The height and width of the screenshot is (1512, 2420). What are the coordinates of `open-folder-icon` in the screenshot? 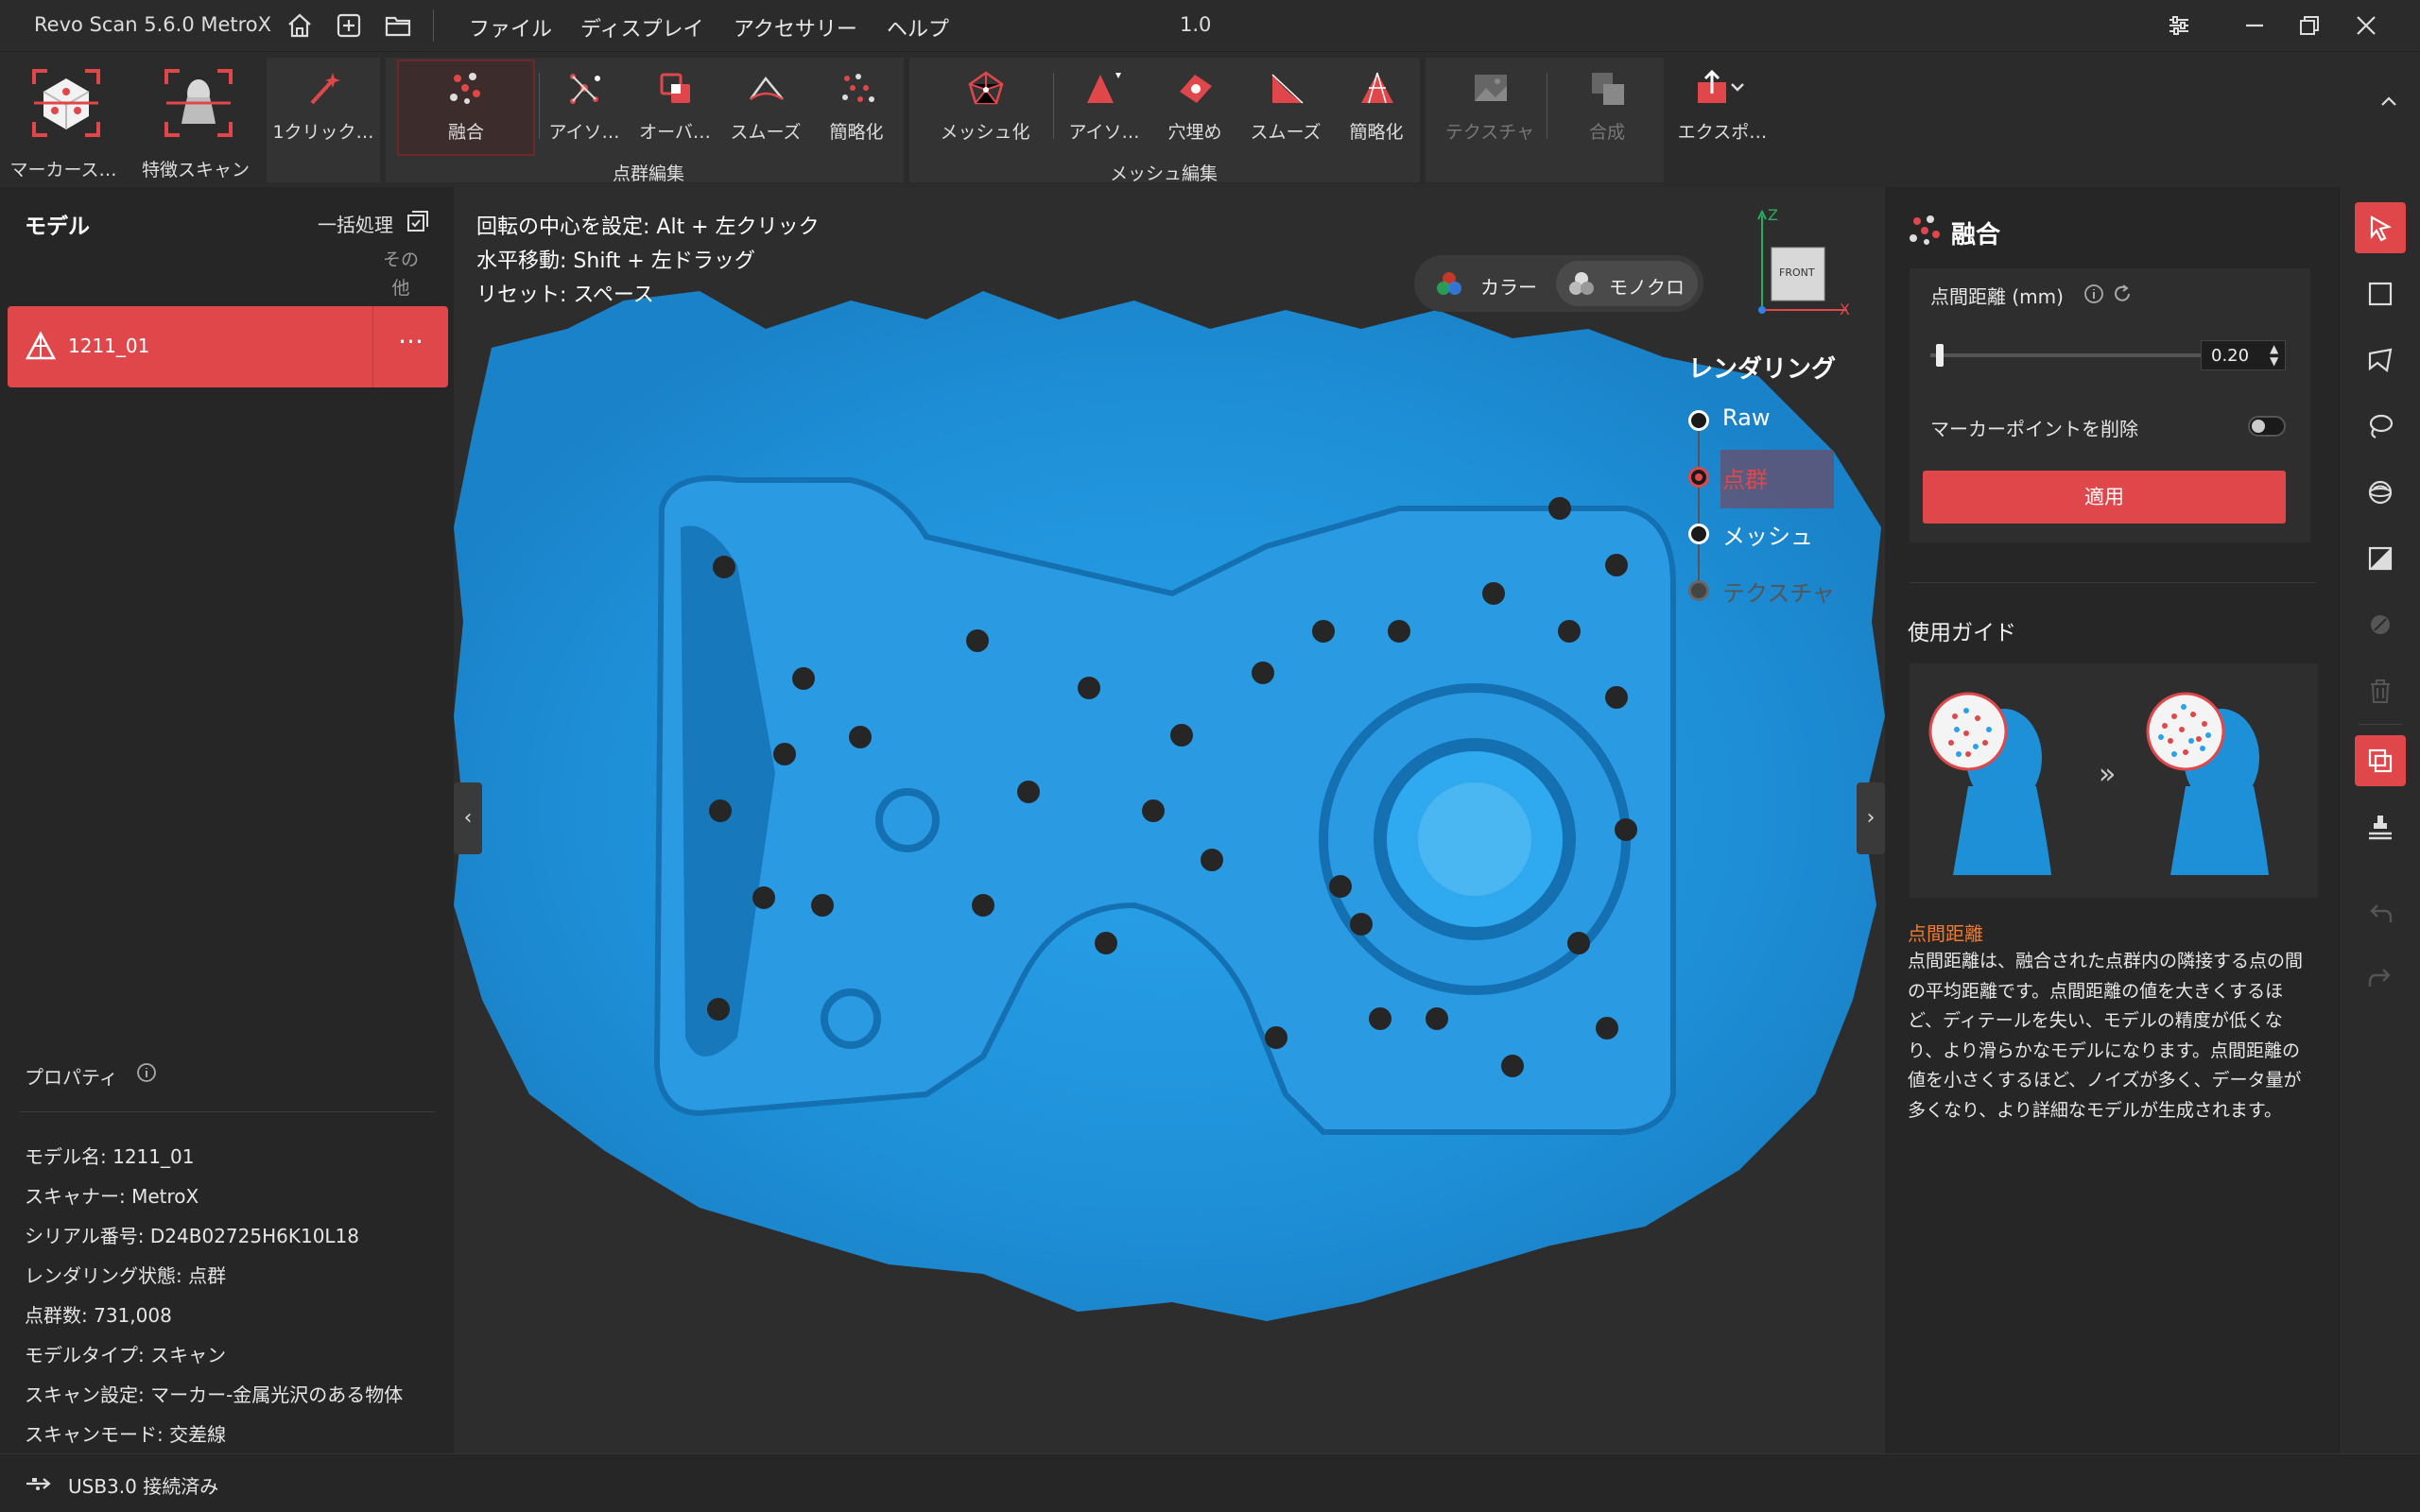 It's located at (398, 25).